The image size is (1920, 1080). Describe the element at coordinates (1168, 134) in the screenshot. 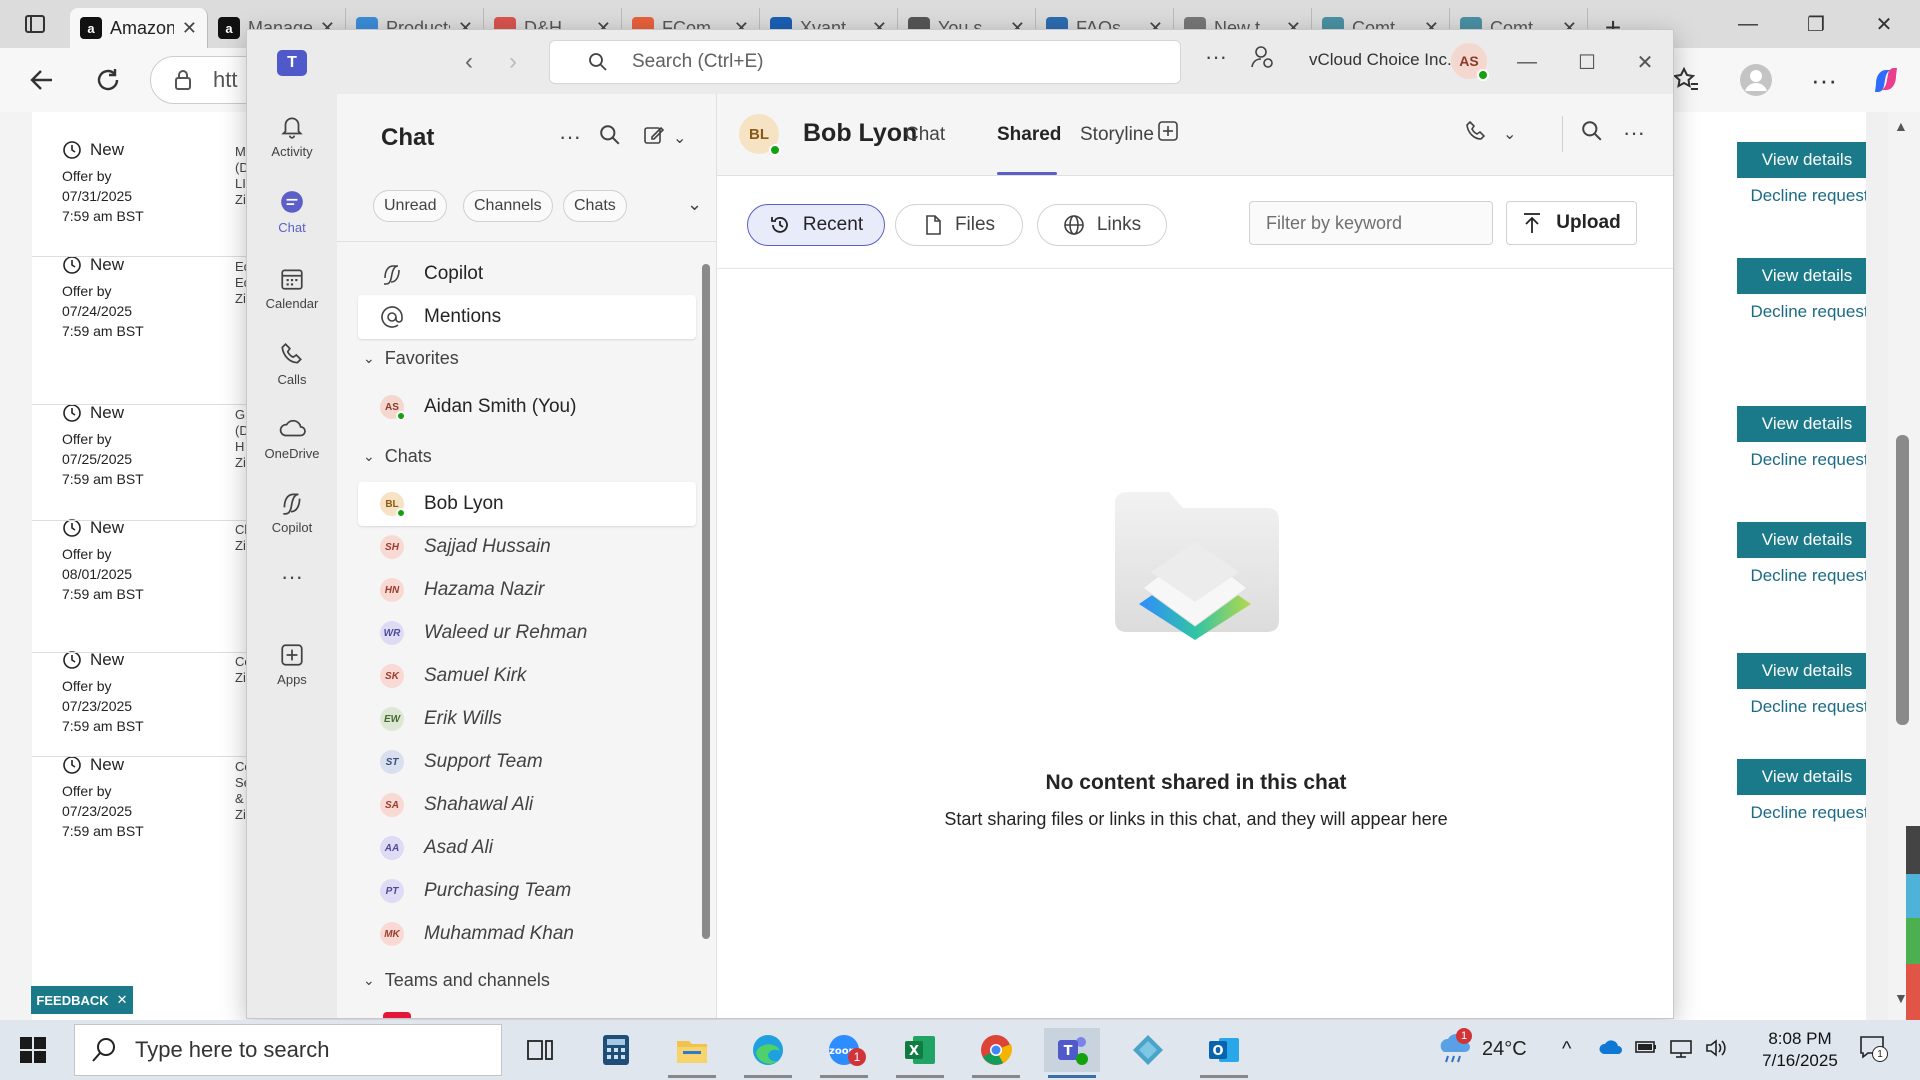

I see `add-tab-button` at that location.